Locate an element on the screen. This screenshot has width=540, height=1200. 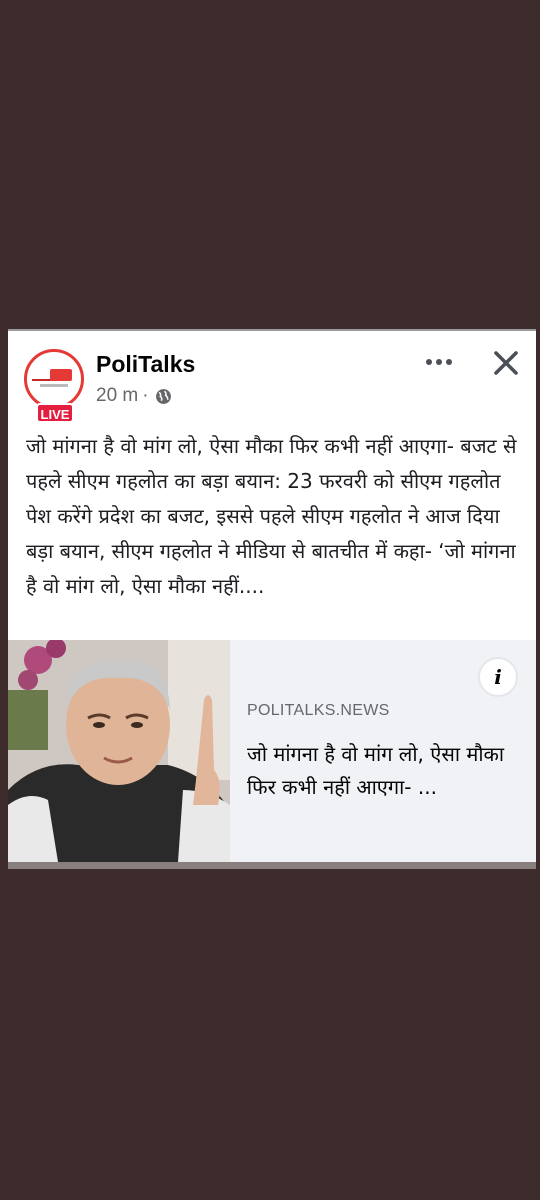
post-time: 20 m is located at coordinates (117, 396).